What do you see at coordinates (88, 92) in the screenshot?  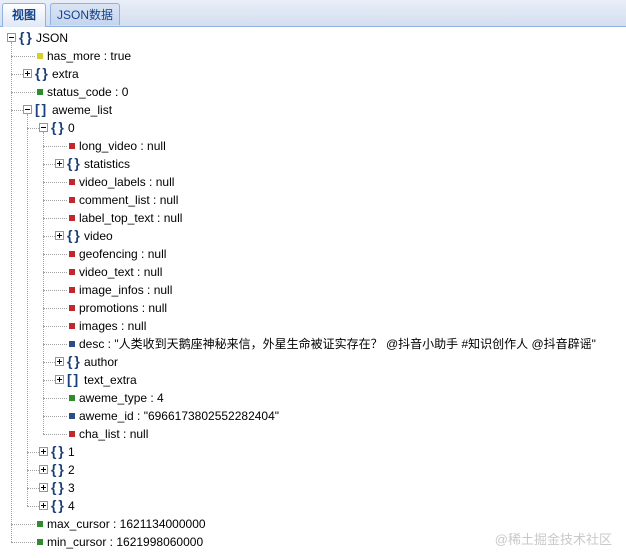 I see `tree-leaf-label: status_code : 0` at bounding box center [88, 92].